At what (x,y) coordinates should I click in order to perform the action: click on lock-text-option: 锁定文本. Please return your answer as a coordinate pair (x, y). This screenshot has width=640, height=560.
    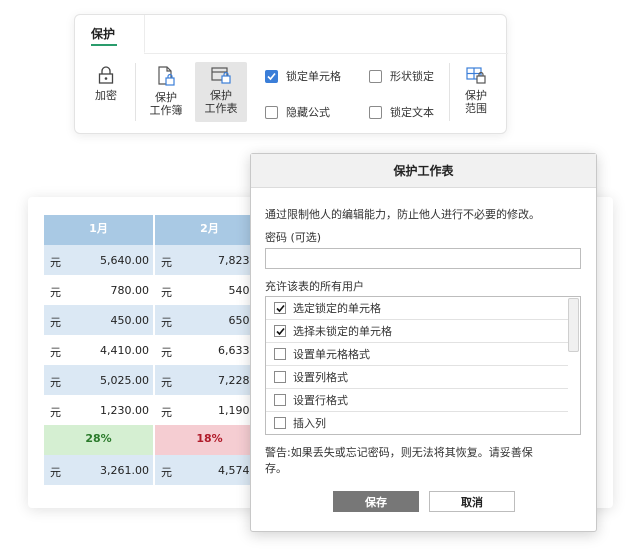
    Looking at the image, I should click on (401, 112).